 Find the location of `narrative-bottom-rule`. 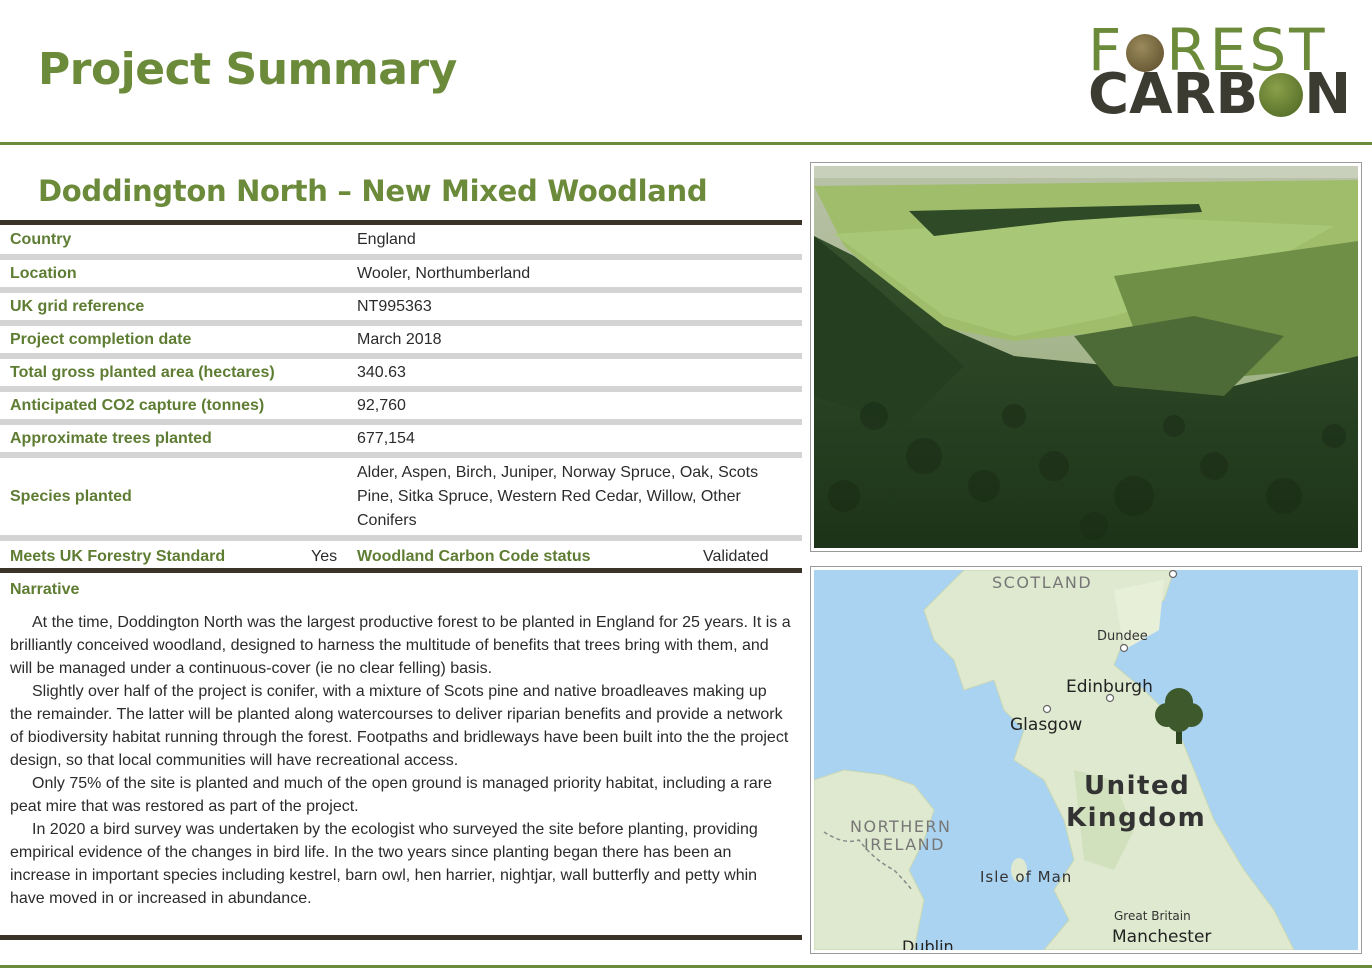

narrative-bottom-rule is located at coordinates (401, 937).